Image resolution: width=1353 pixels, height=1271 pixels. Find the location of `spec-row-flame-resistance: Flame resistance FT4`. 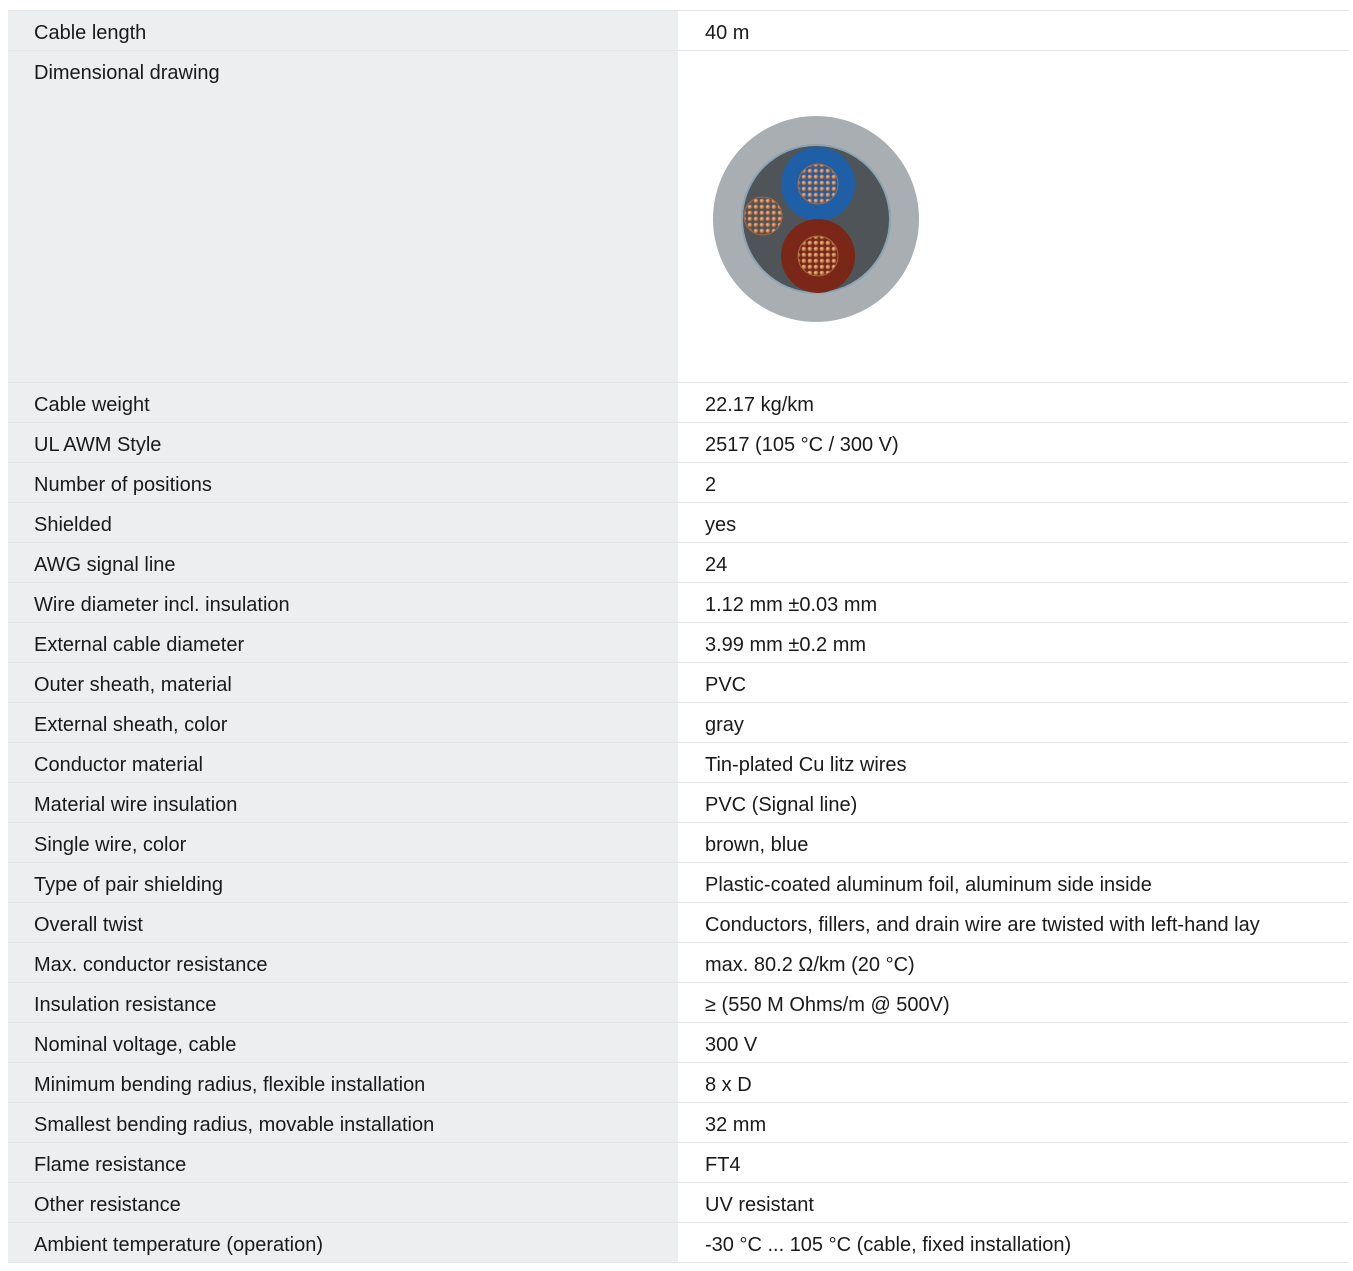

spec-row-flame-resistance: Flame resistance FT4 is located at coordinates (678, 1163).